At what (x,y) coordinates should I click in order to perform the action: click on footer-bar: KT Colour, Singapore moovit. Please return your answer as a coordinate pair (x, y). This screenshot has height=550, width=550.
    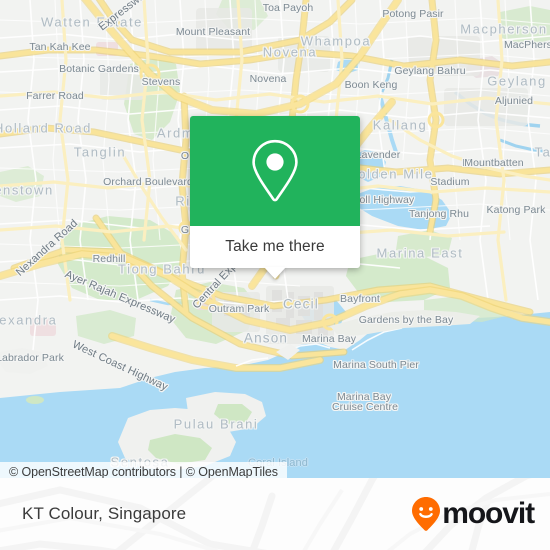
    Looking at the image, I should click on (275, 514).